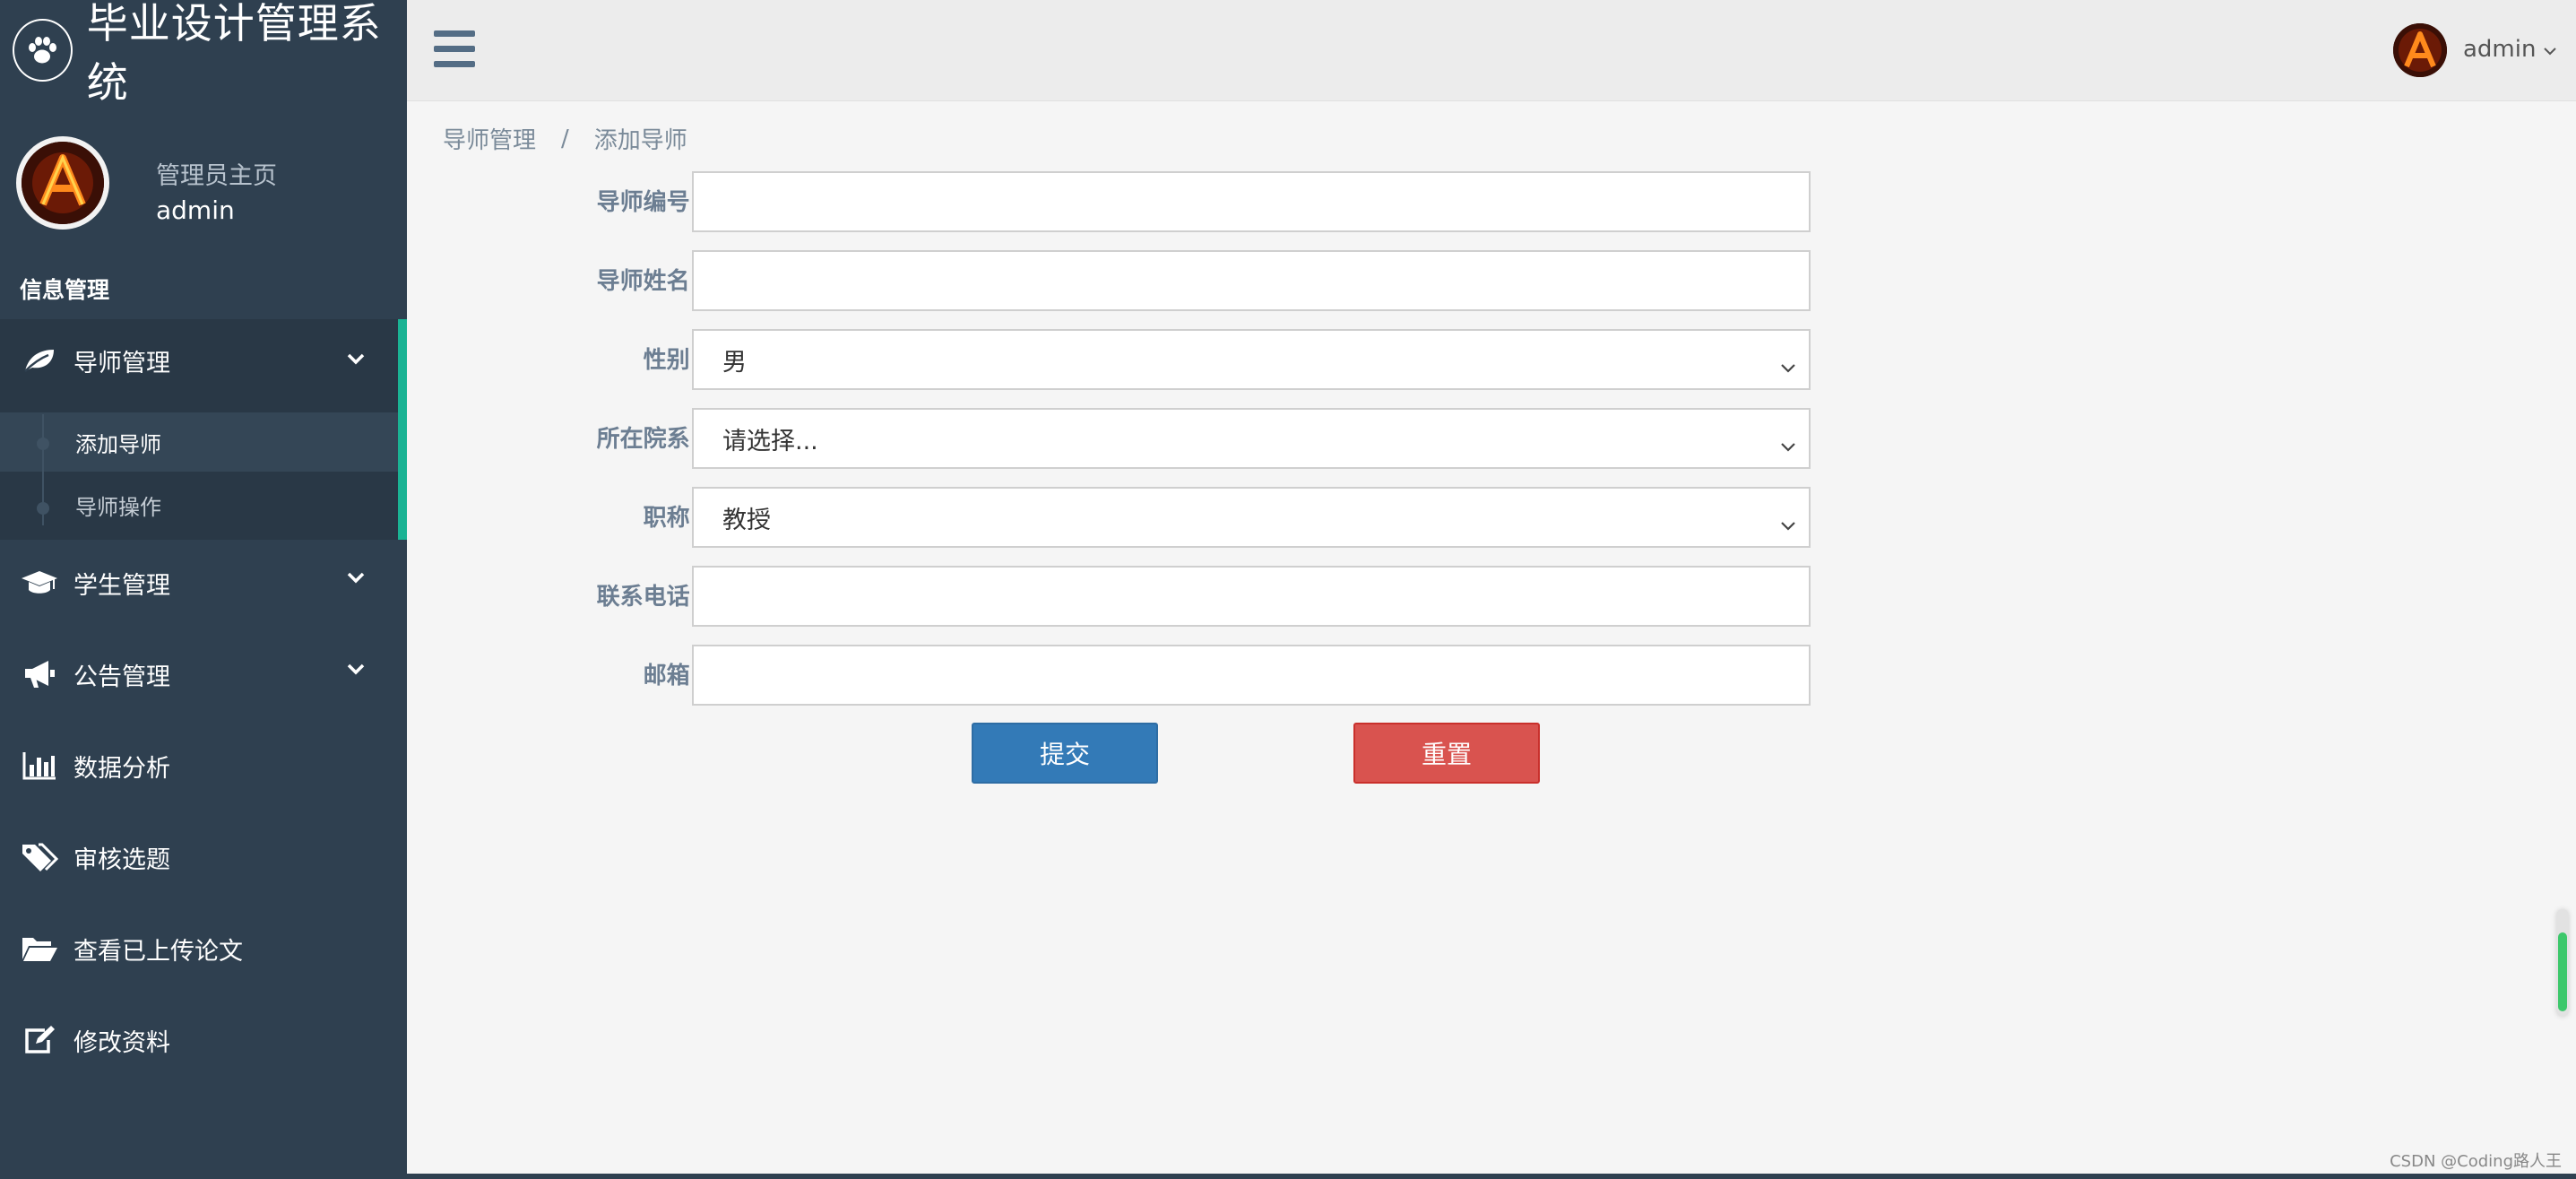 The height and width of the screenshot is (1179, 2576). I want to click on profile-name: admin, so click(195, 210).